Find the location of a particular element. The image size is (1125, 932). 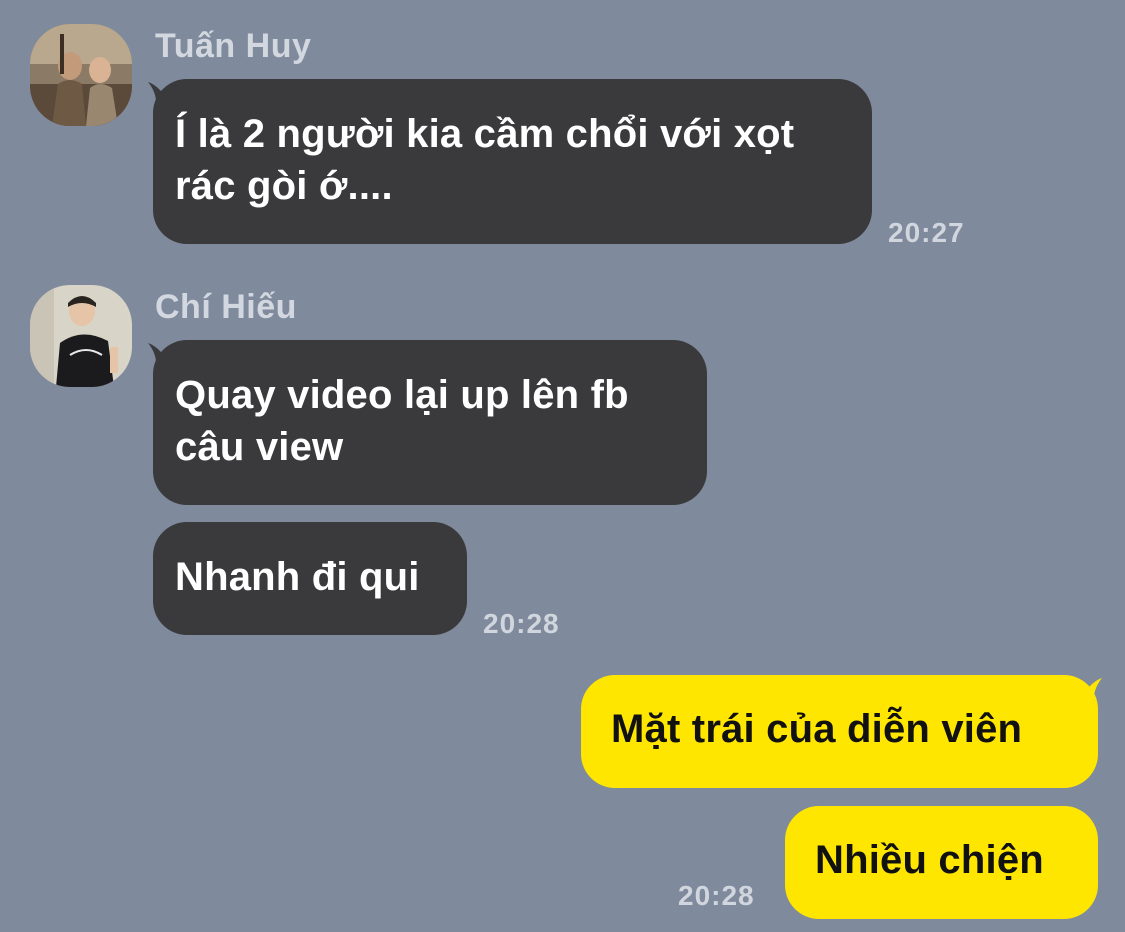

avatar-chi-hieu is located at coordinates (81, 336).